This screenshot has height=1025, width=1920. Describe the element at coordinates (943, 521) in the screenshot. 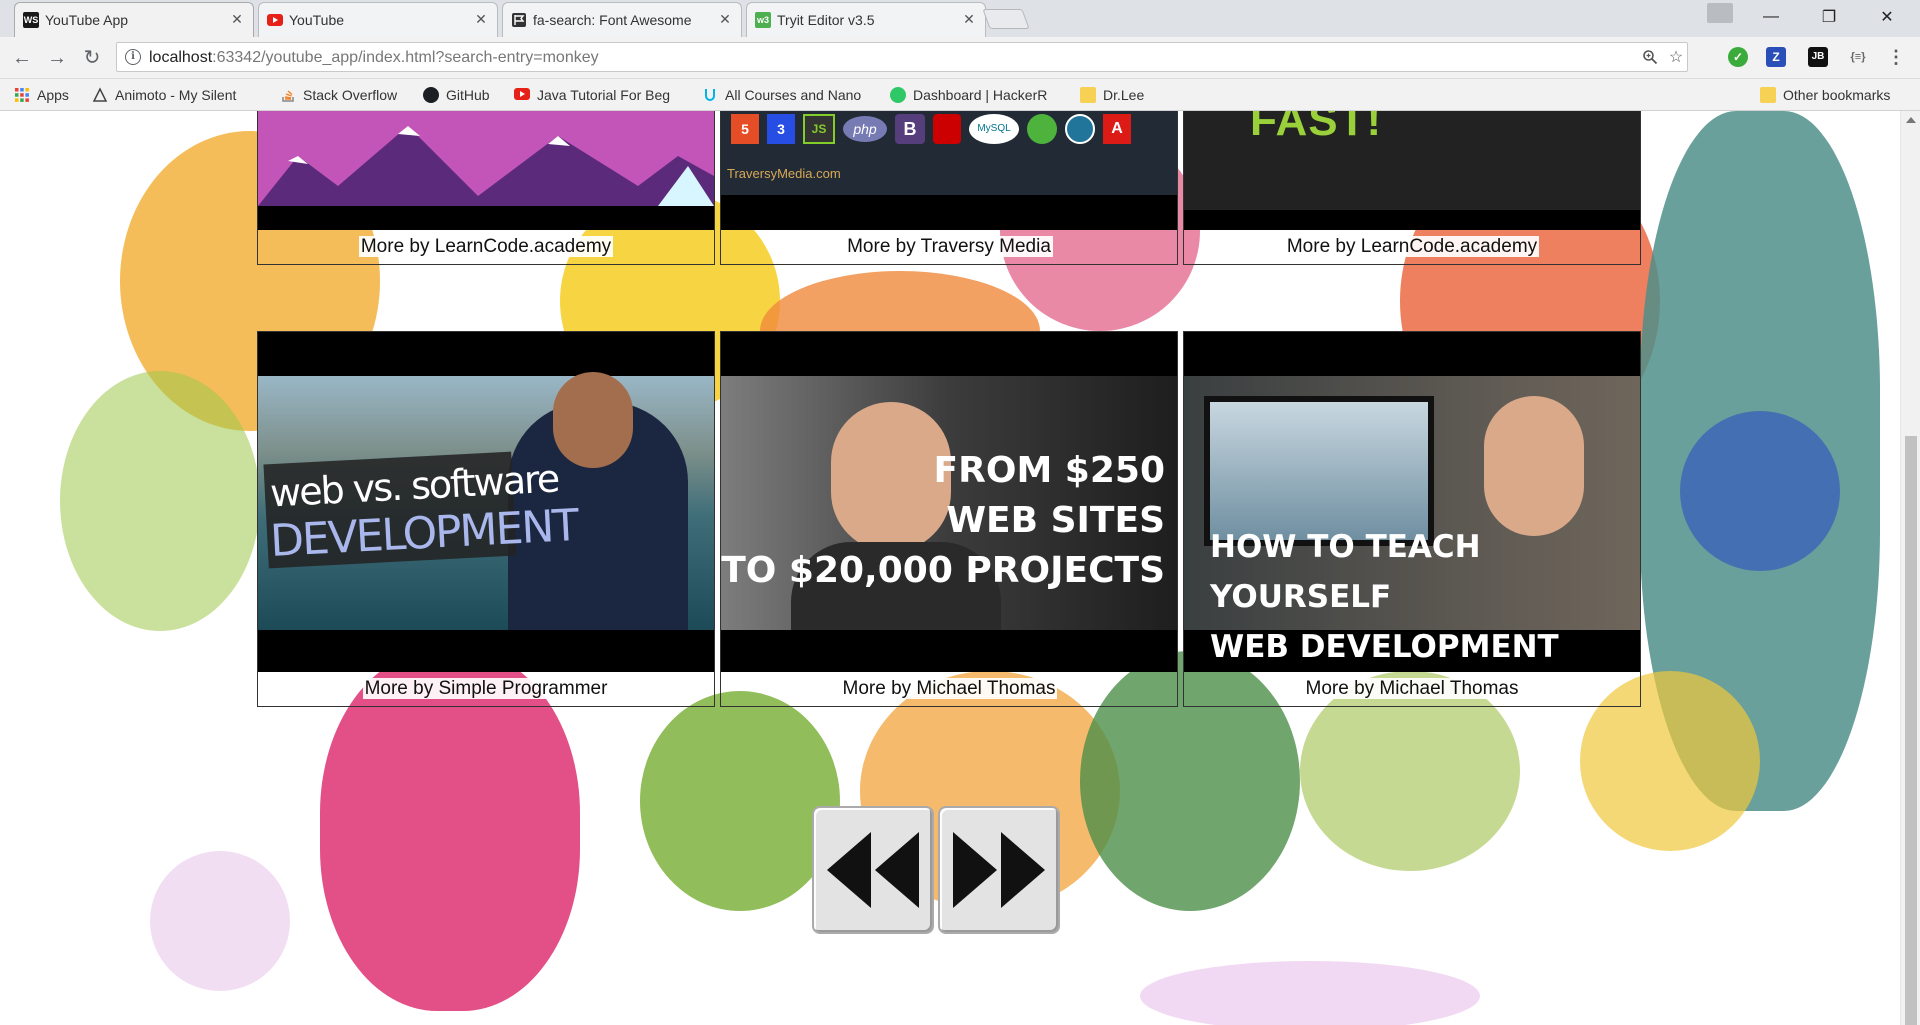

I see `thumbnail-text-block: FROM $250 WEB SITES TO $20,000 PROJECTS` at that location.